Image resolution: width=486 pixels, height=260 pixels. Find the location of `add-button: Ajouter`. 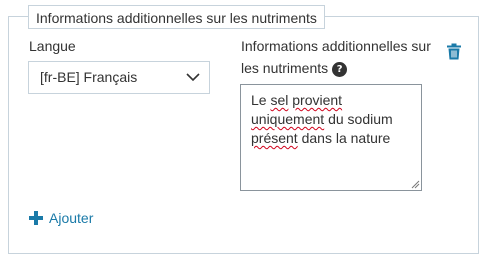

add-button: Ajouter is located at coordinates (61, 218).